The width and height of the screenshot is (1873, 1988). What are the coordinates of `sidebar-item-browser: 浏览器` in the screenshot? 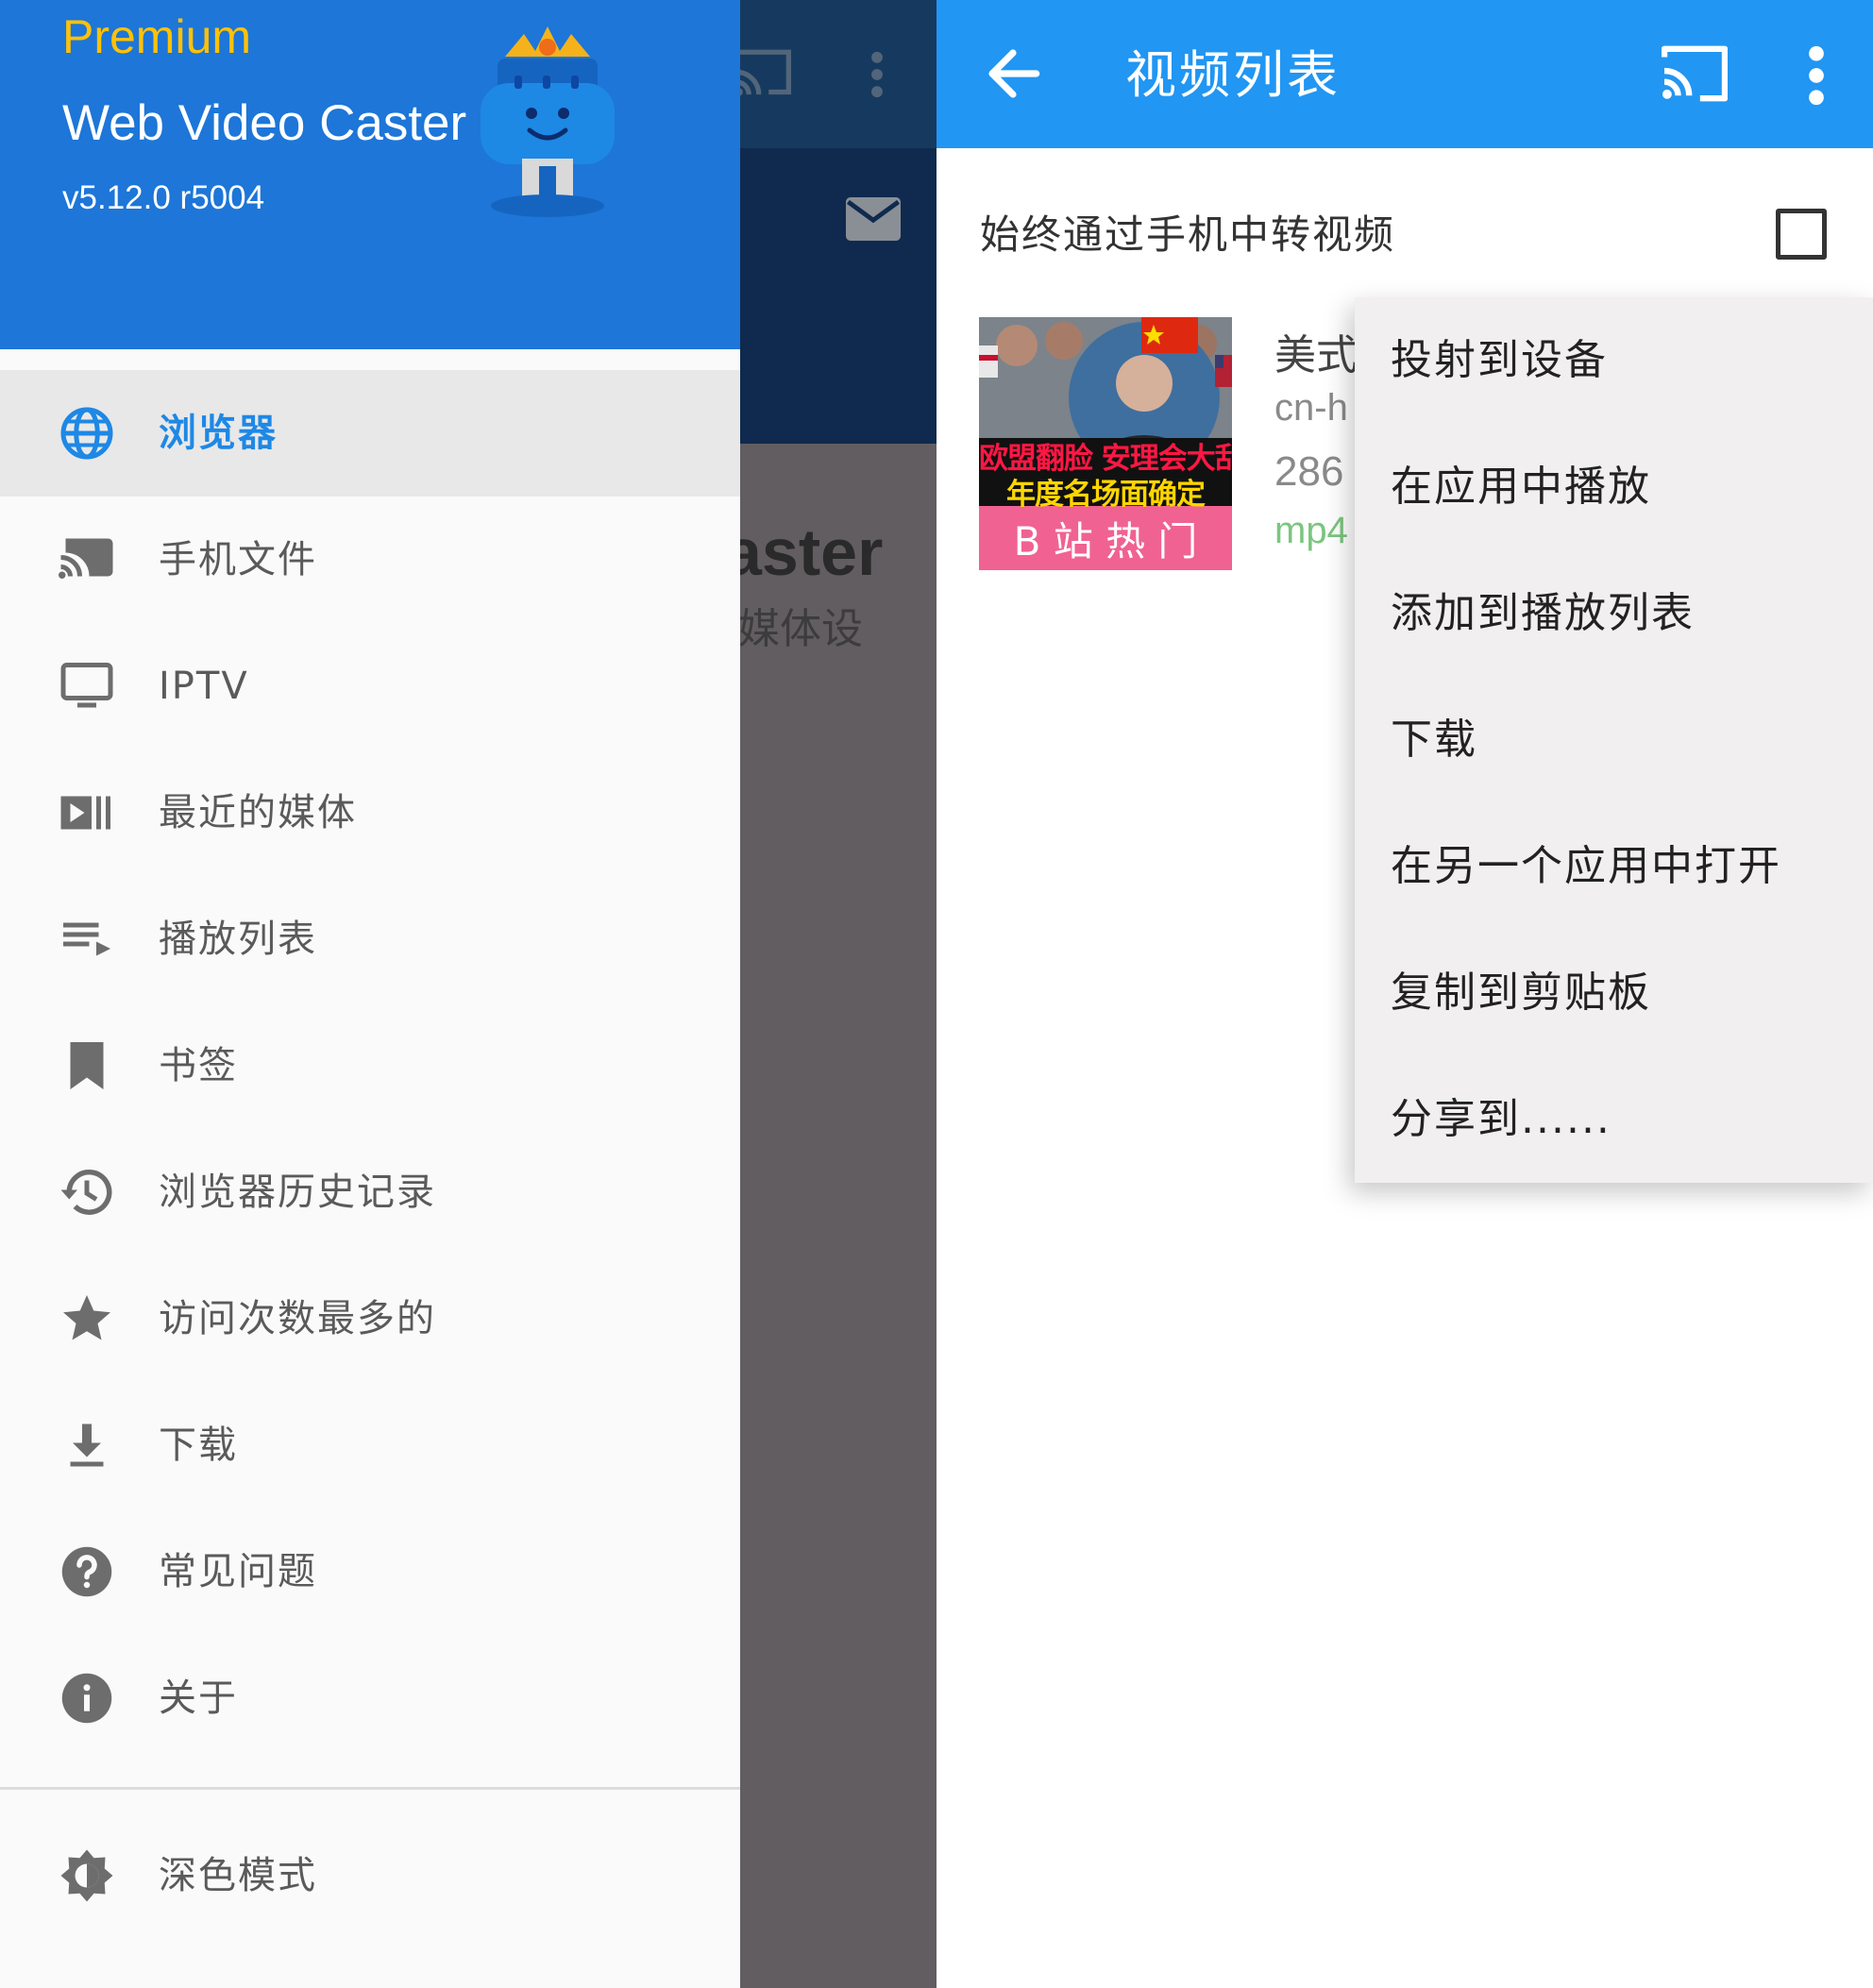 It's located at (370, 433).